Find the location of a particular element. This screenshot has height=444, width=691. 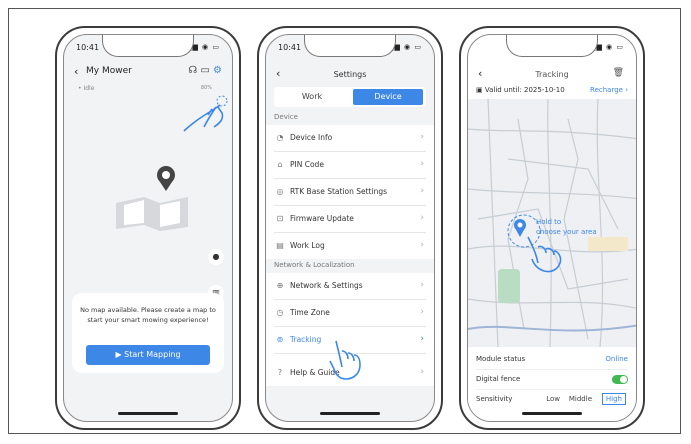

menu-item-label: RTK Base Station Settings is located at coordinates (339, 191).